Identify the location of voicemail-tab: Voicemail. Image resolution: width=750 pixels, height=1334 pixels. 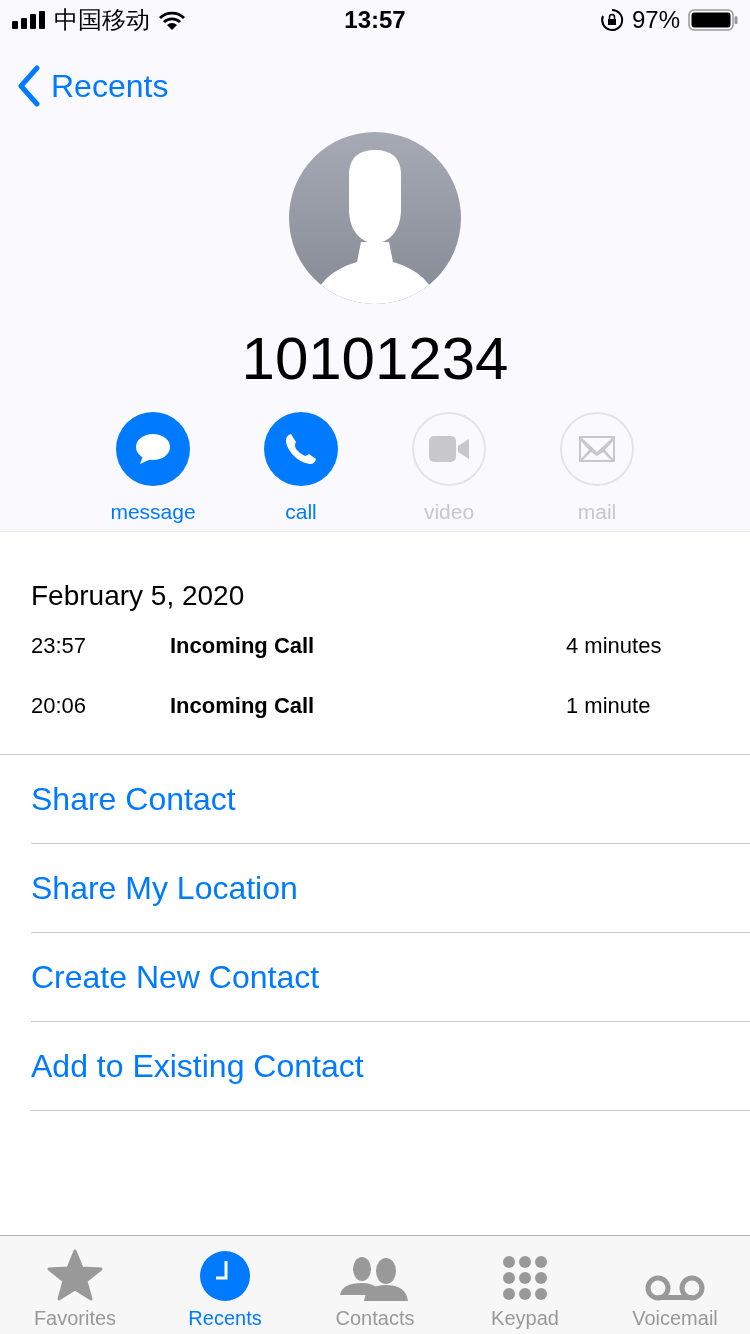
(675, 1285).